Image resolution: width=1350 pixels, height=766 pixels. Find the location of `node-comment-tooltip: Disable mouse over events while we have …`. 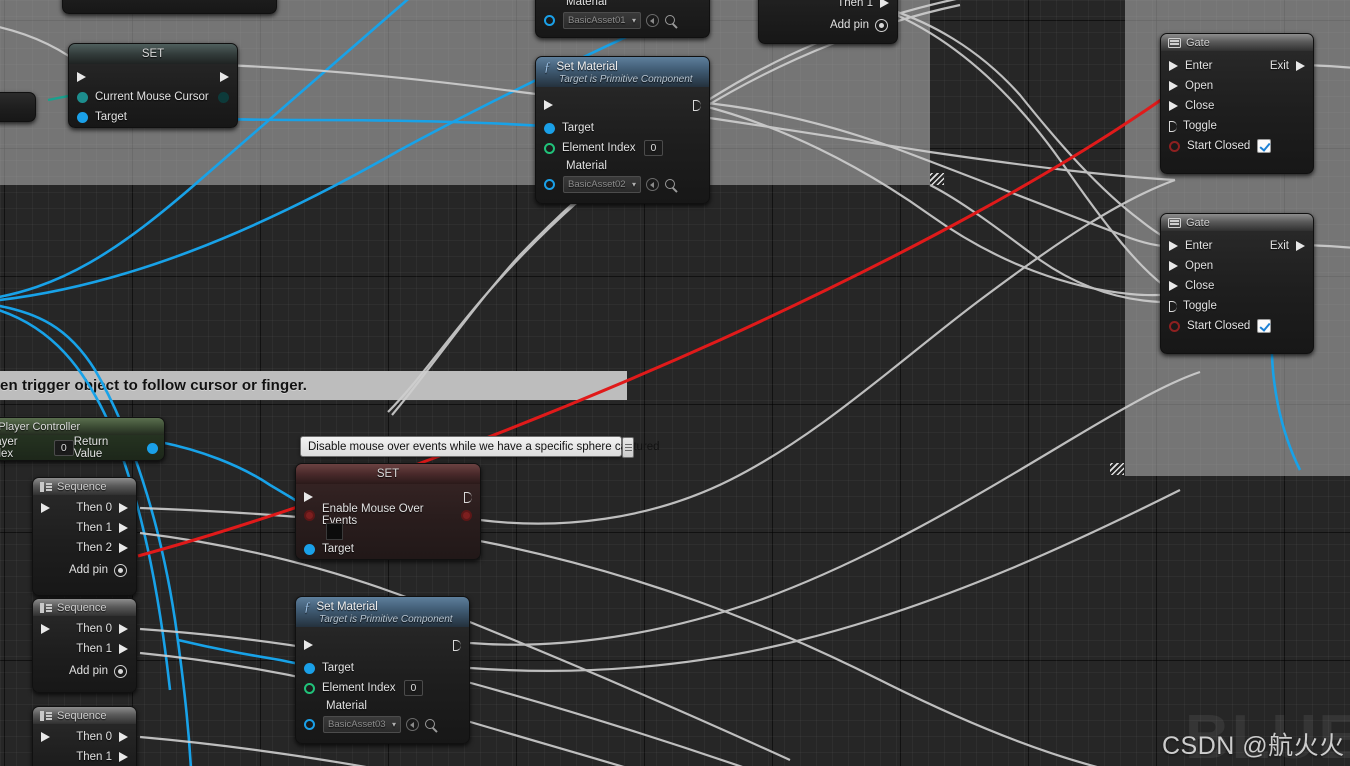

node-comment-tooltip: Disable mouse over events while we have … is located at coordinates (480, 447).